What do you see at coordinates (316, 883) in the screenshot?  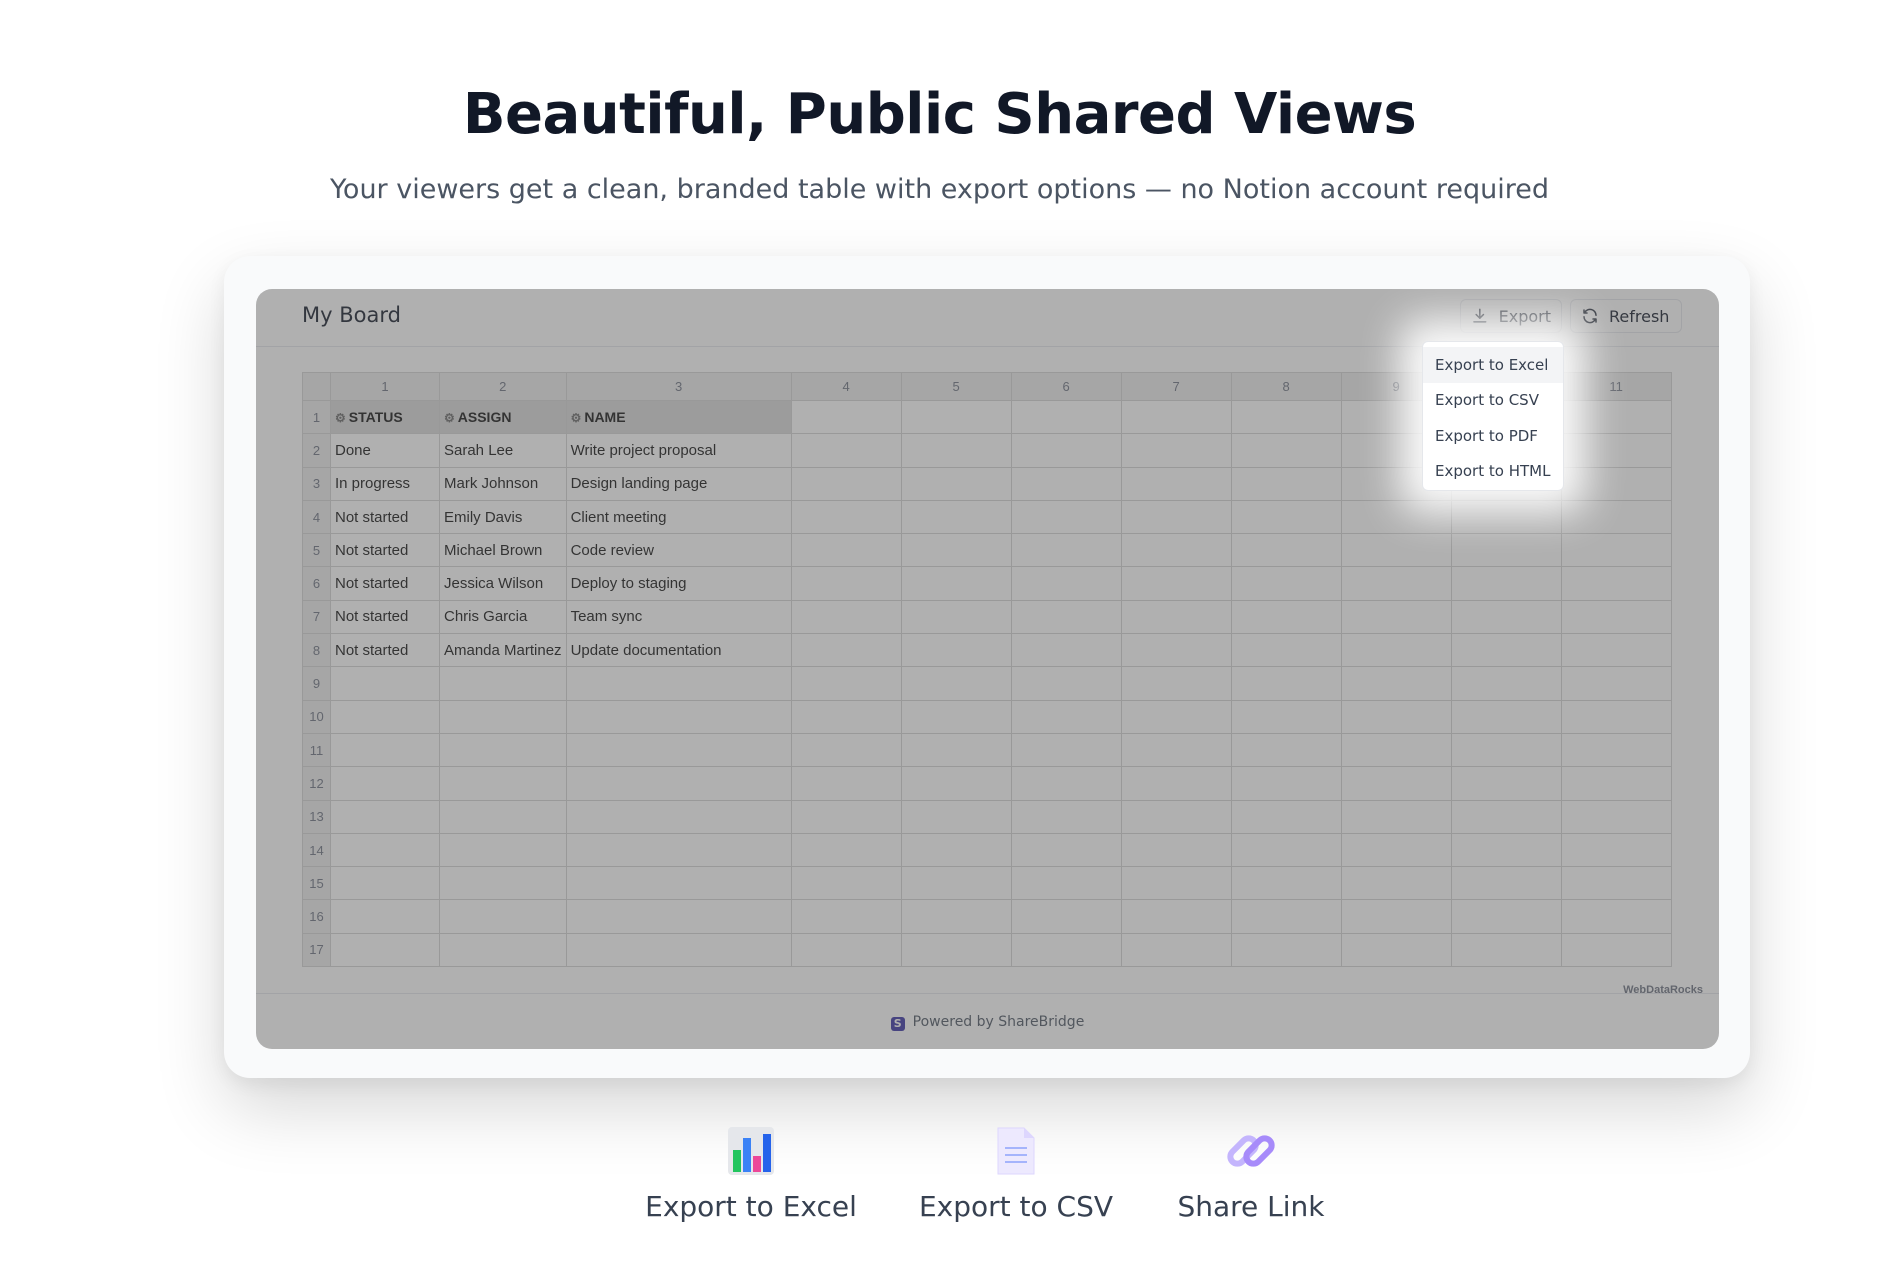 I see `row-number: 15` at bounding box center [316, 883].